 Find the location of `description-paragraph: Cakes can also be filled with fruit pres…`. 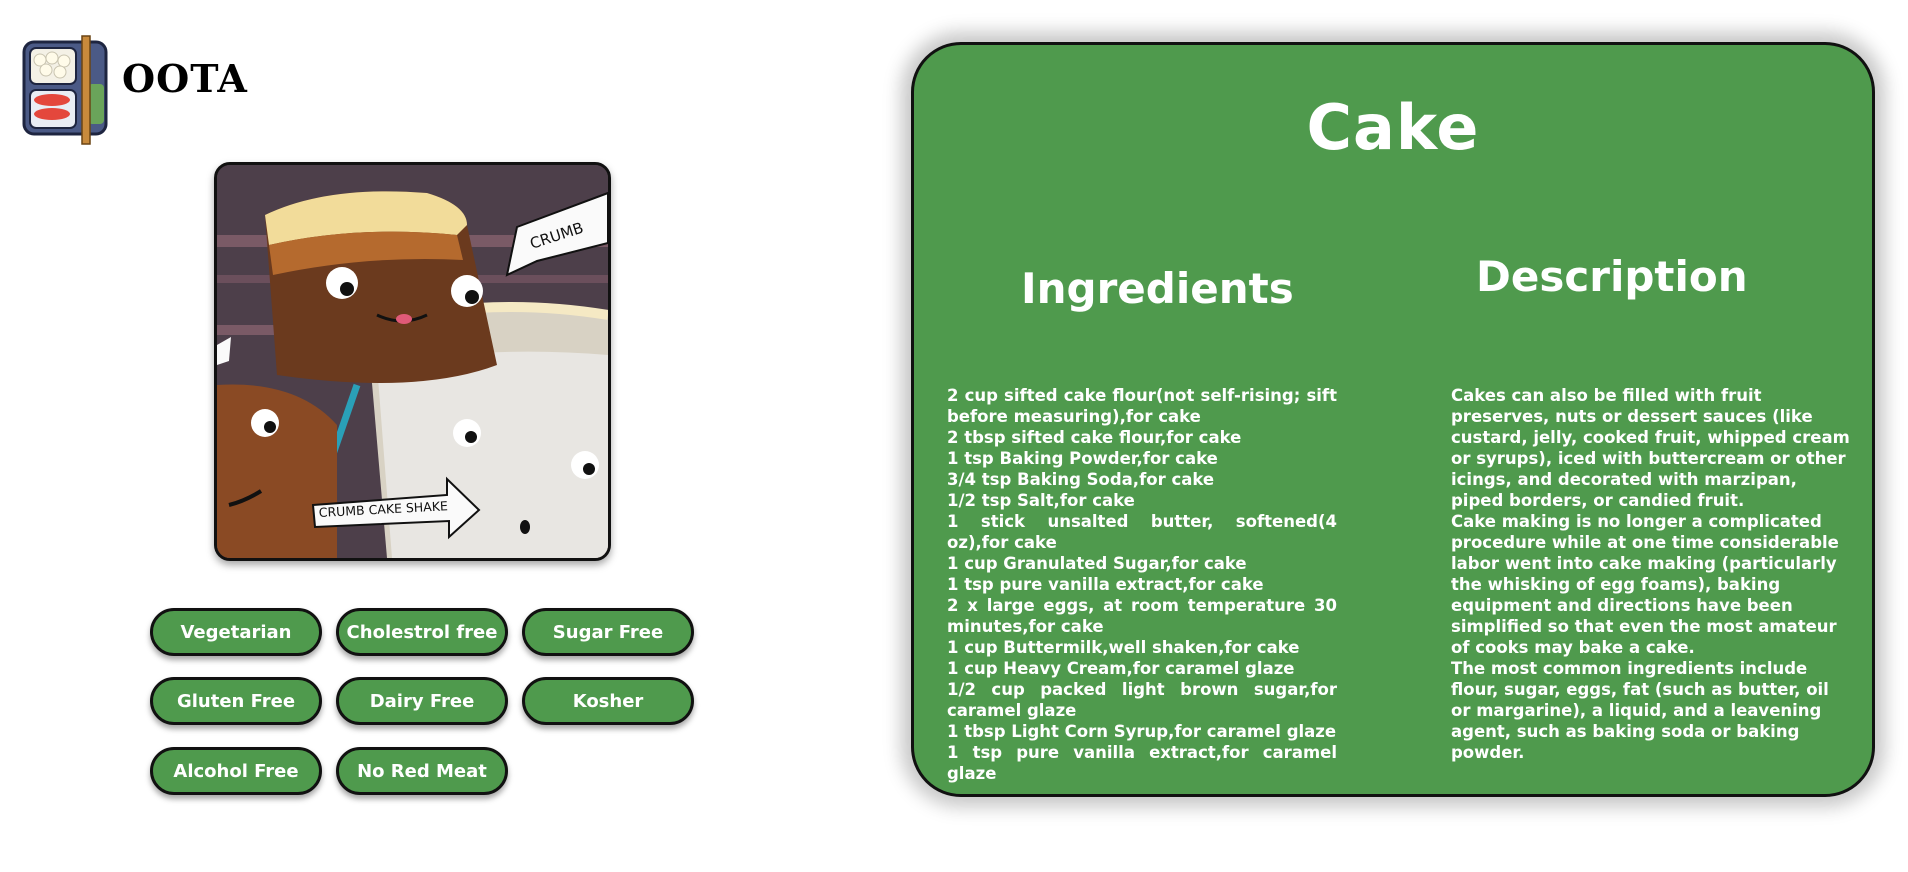

description-paragraph: Cakes can also be filled with fruit pres… is located at coordinates (1650, 448).